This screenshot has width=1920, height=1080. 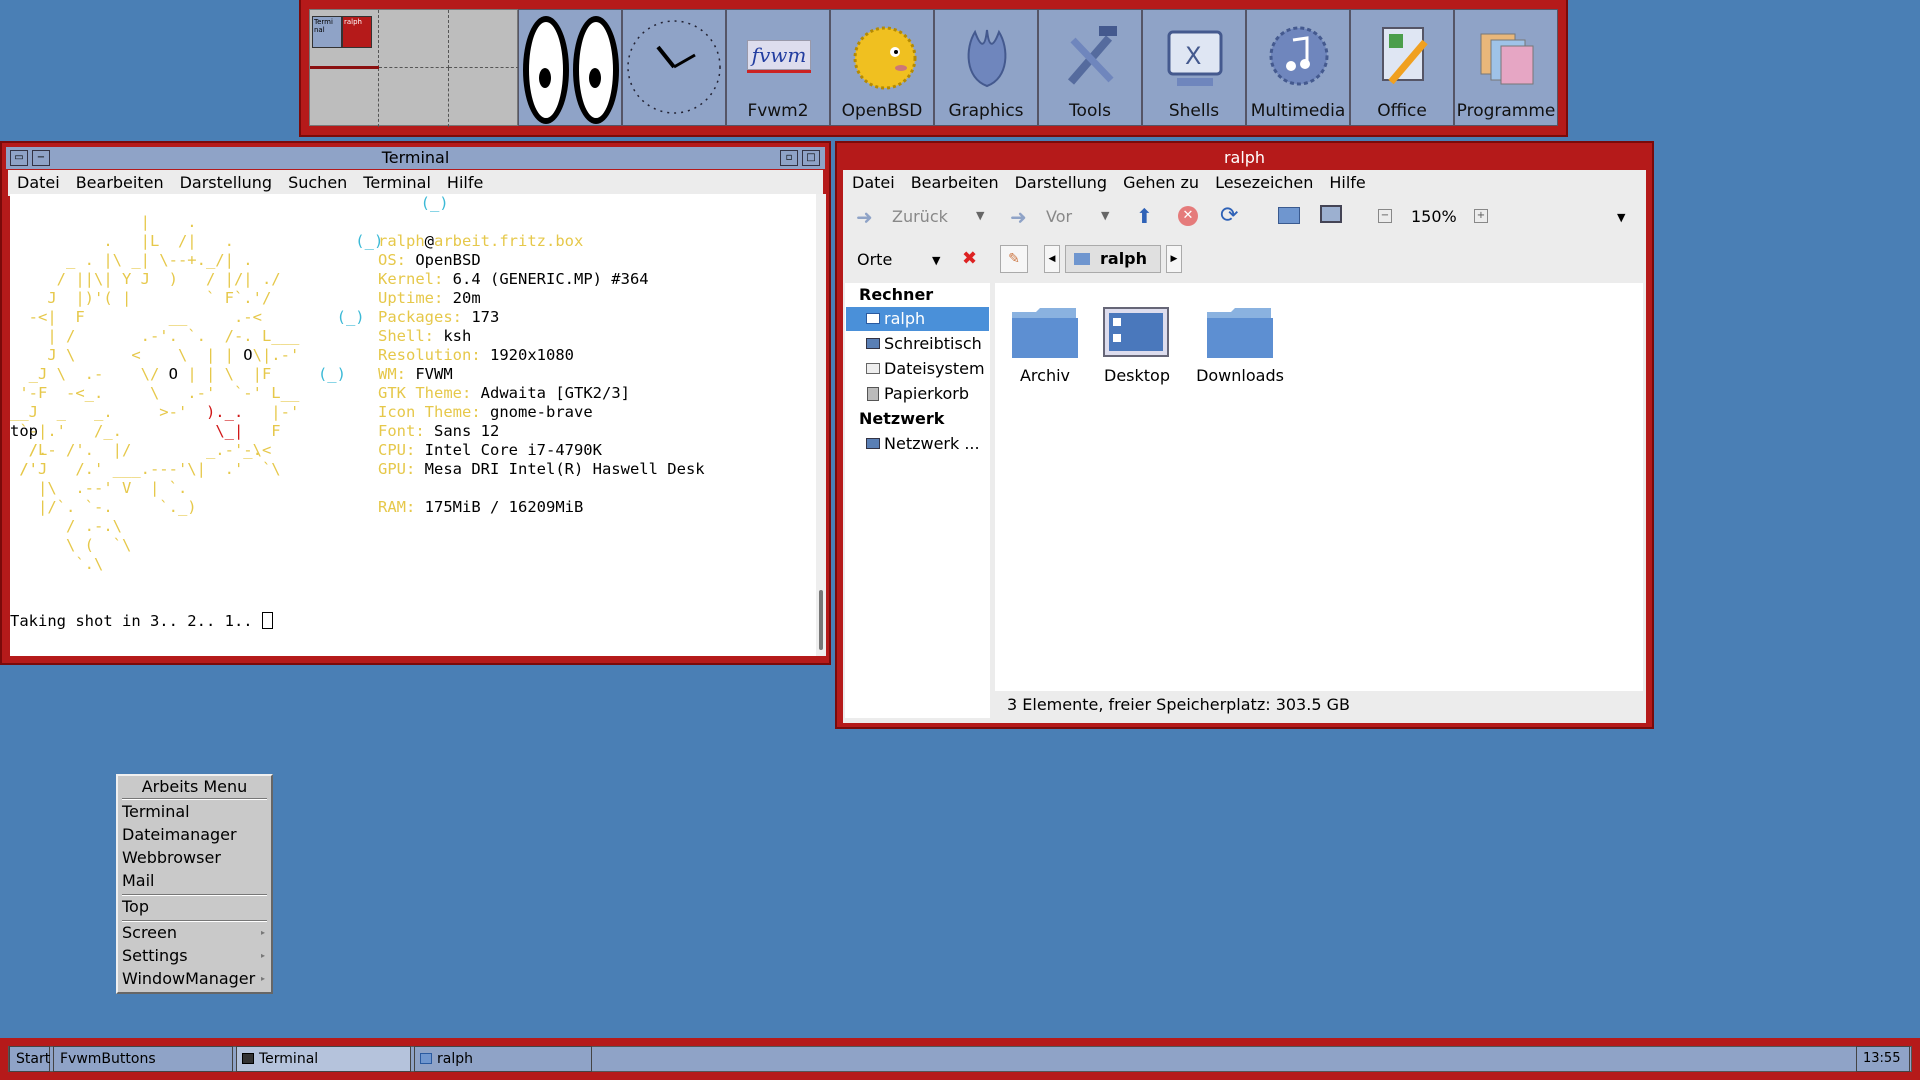 What do you see at coordinates (1385, 216) in the screenshot?
I see `zoom-out-icon: −` at bounding box center [1385, 216].